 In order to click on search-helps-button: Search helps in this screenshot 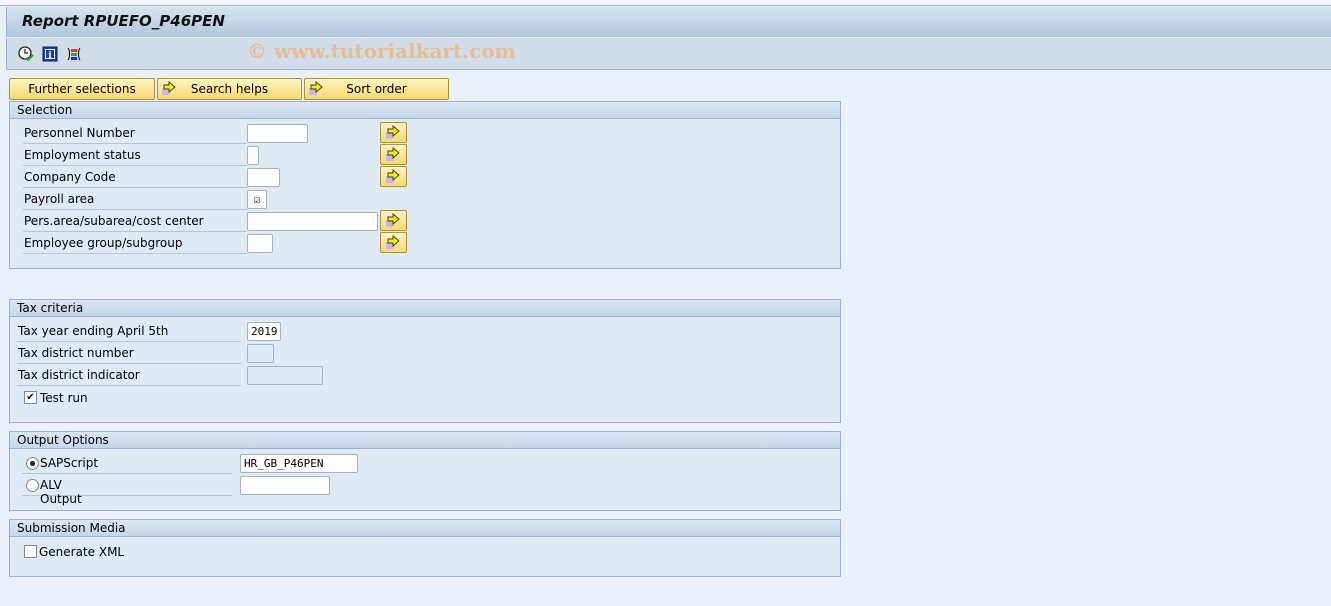, I will do `click(229, 89)`.